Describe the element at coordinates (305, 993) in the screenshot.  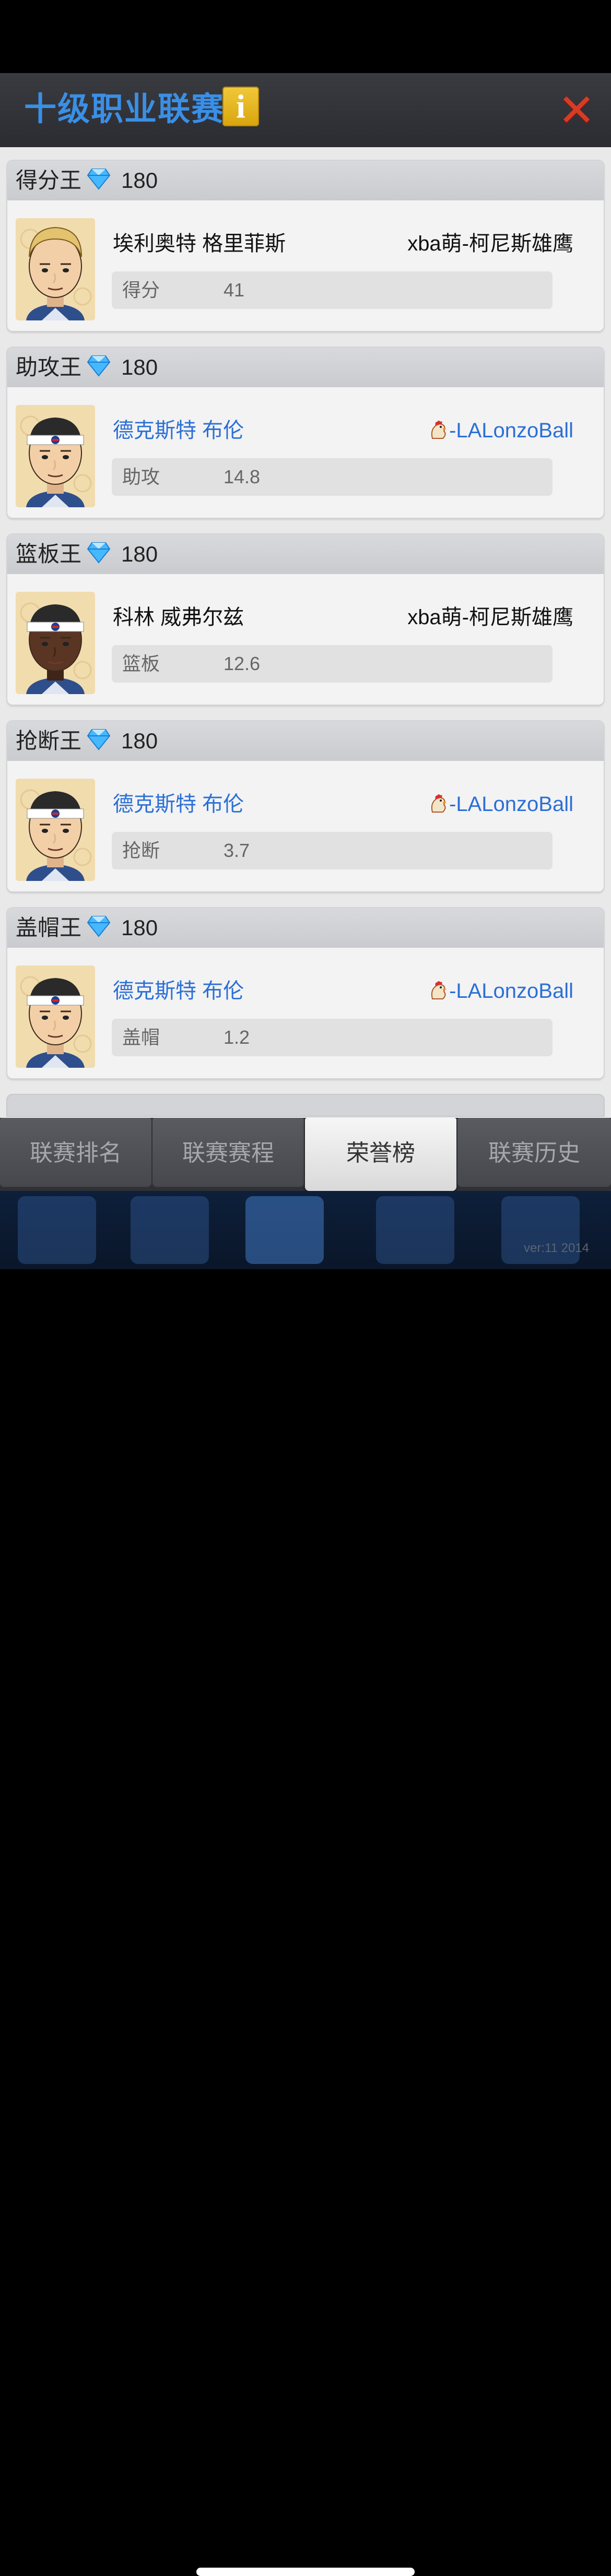
I see `award-card: 盖帽王 180 德克斯特 布伦 -LALonzoBall 盖帽 1.2` at that location.